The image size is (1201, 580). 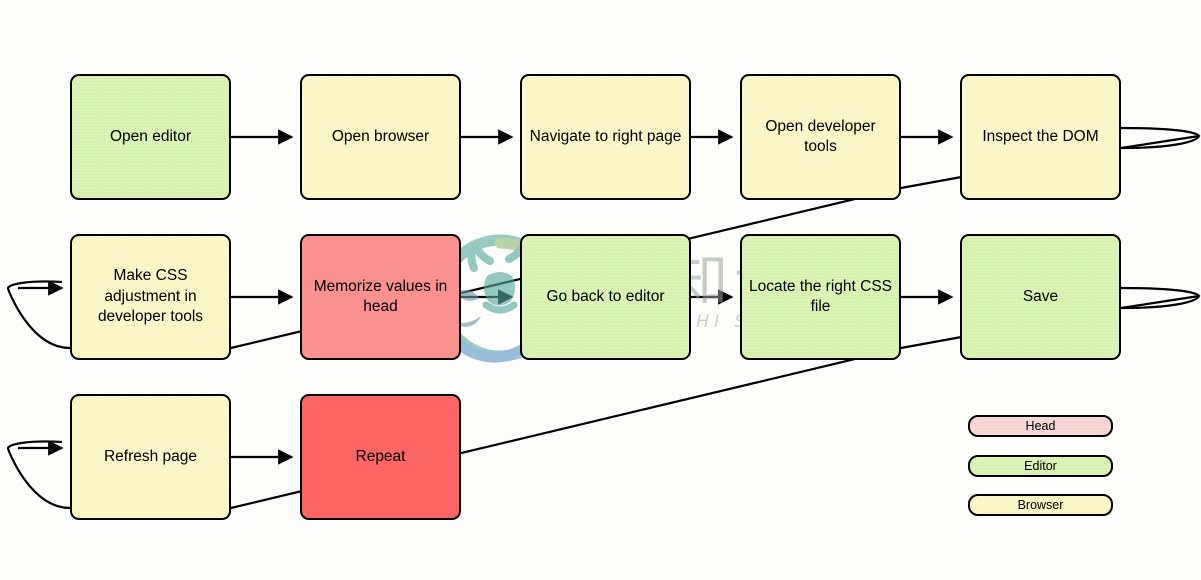 I want to click on edge-wrap-in-row3, so click(x=38, y=475).